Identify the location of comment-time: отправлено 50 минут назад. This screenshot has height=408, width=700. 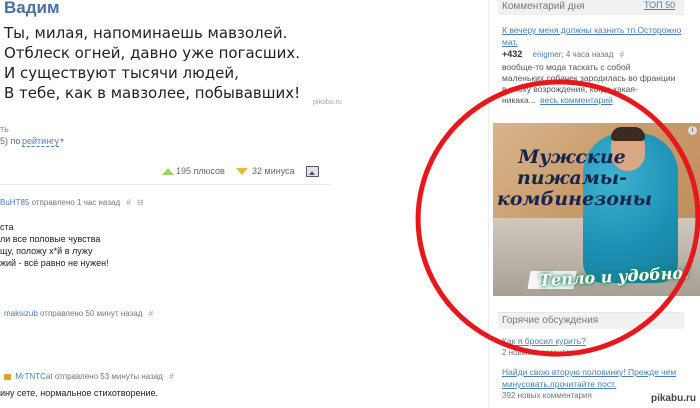
(91, 313).